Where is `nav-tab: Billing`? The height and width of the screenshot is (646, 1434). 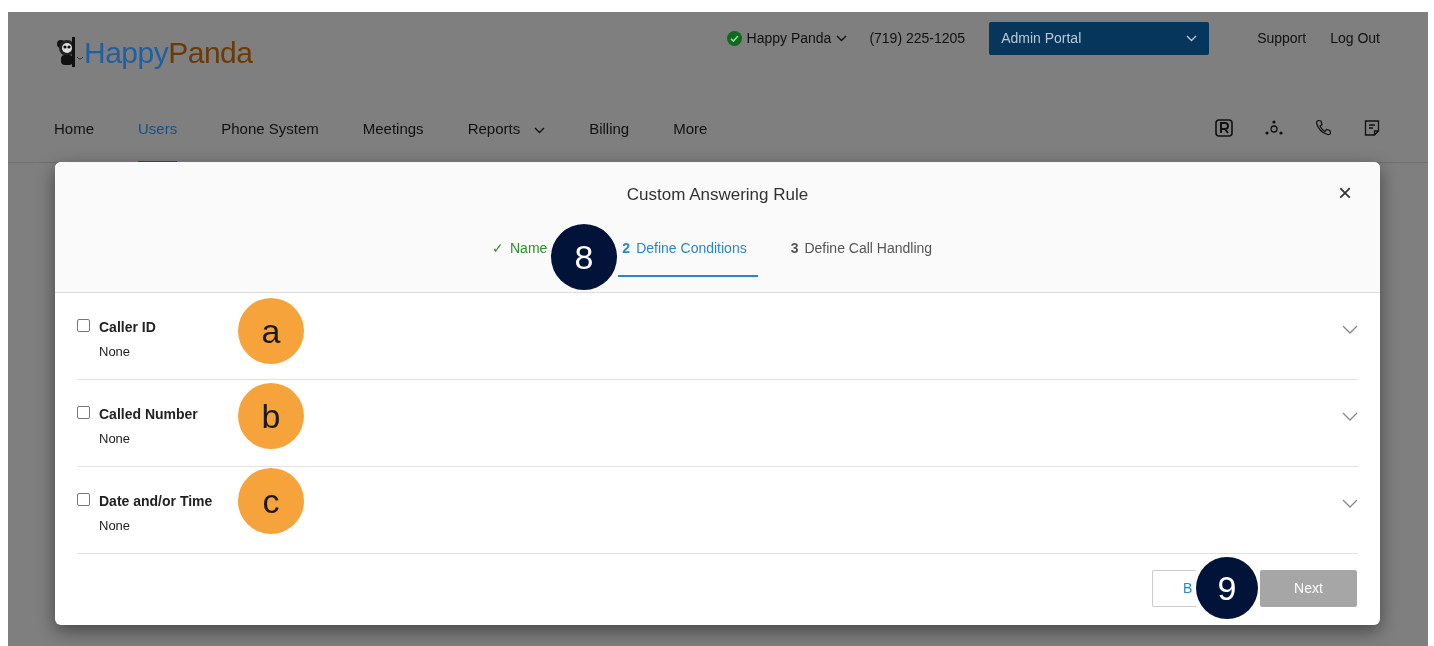
nav-tab: Billing is located at coordinates (609, 127).